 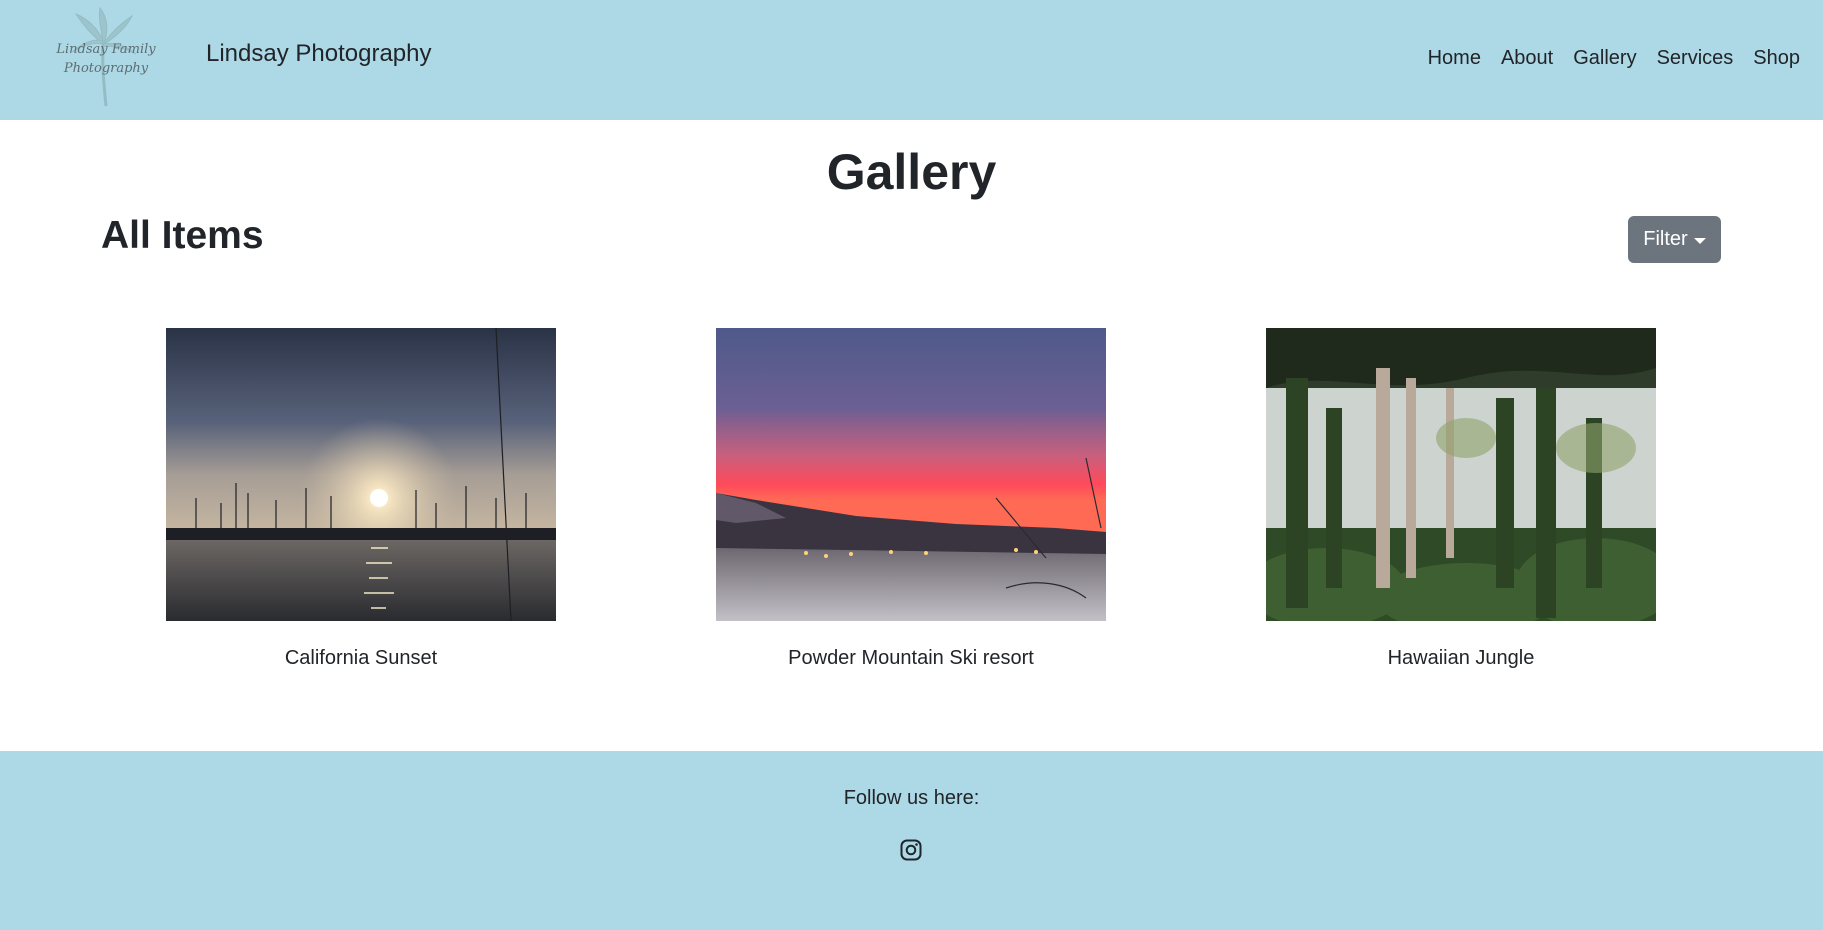 I want to click on gallery-image-california-sunset, so click(x=361, y=474).